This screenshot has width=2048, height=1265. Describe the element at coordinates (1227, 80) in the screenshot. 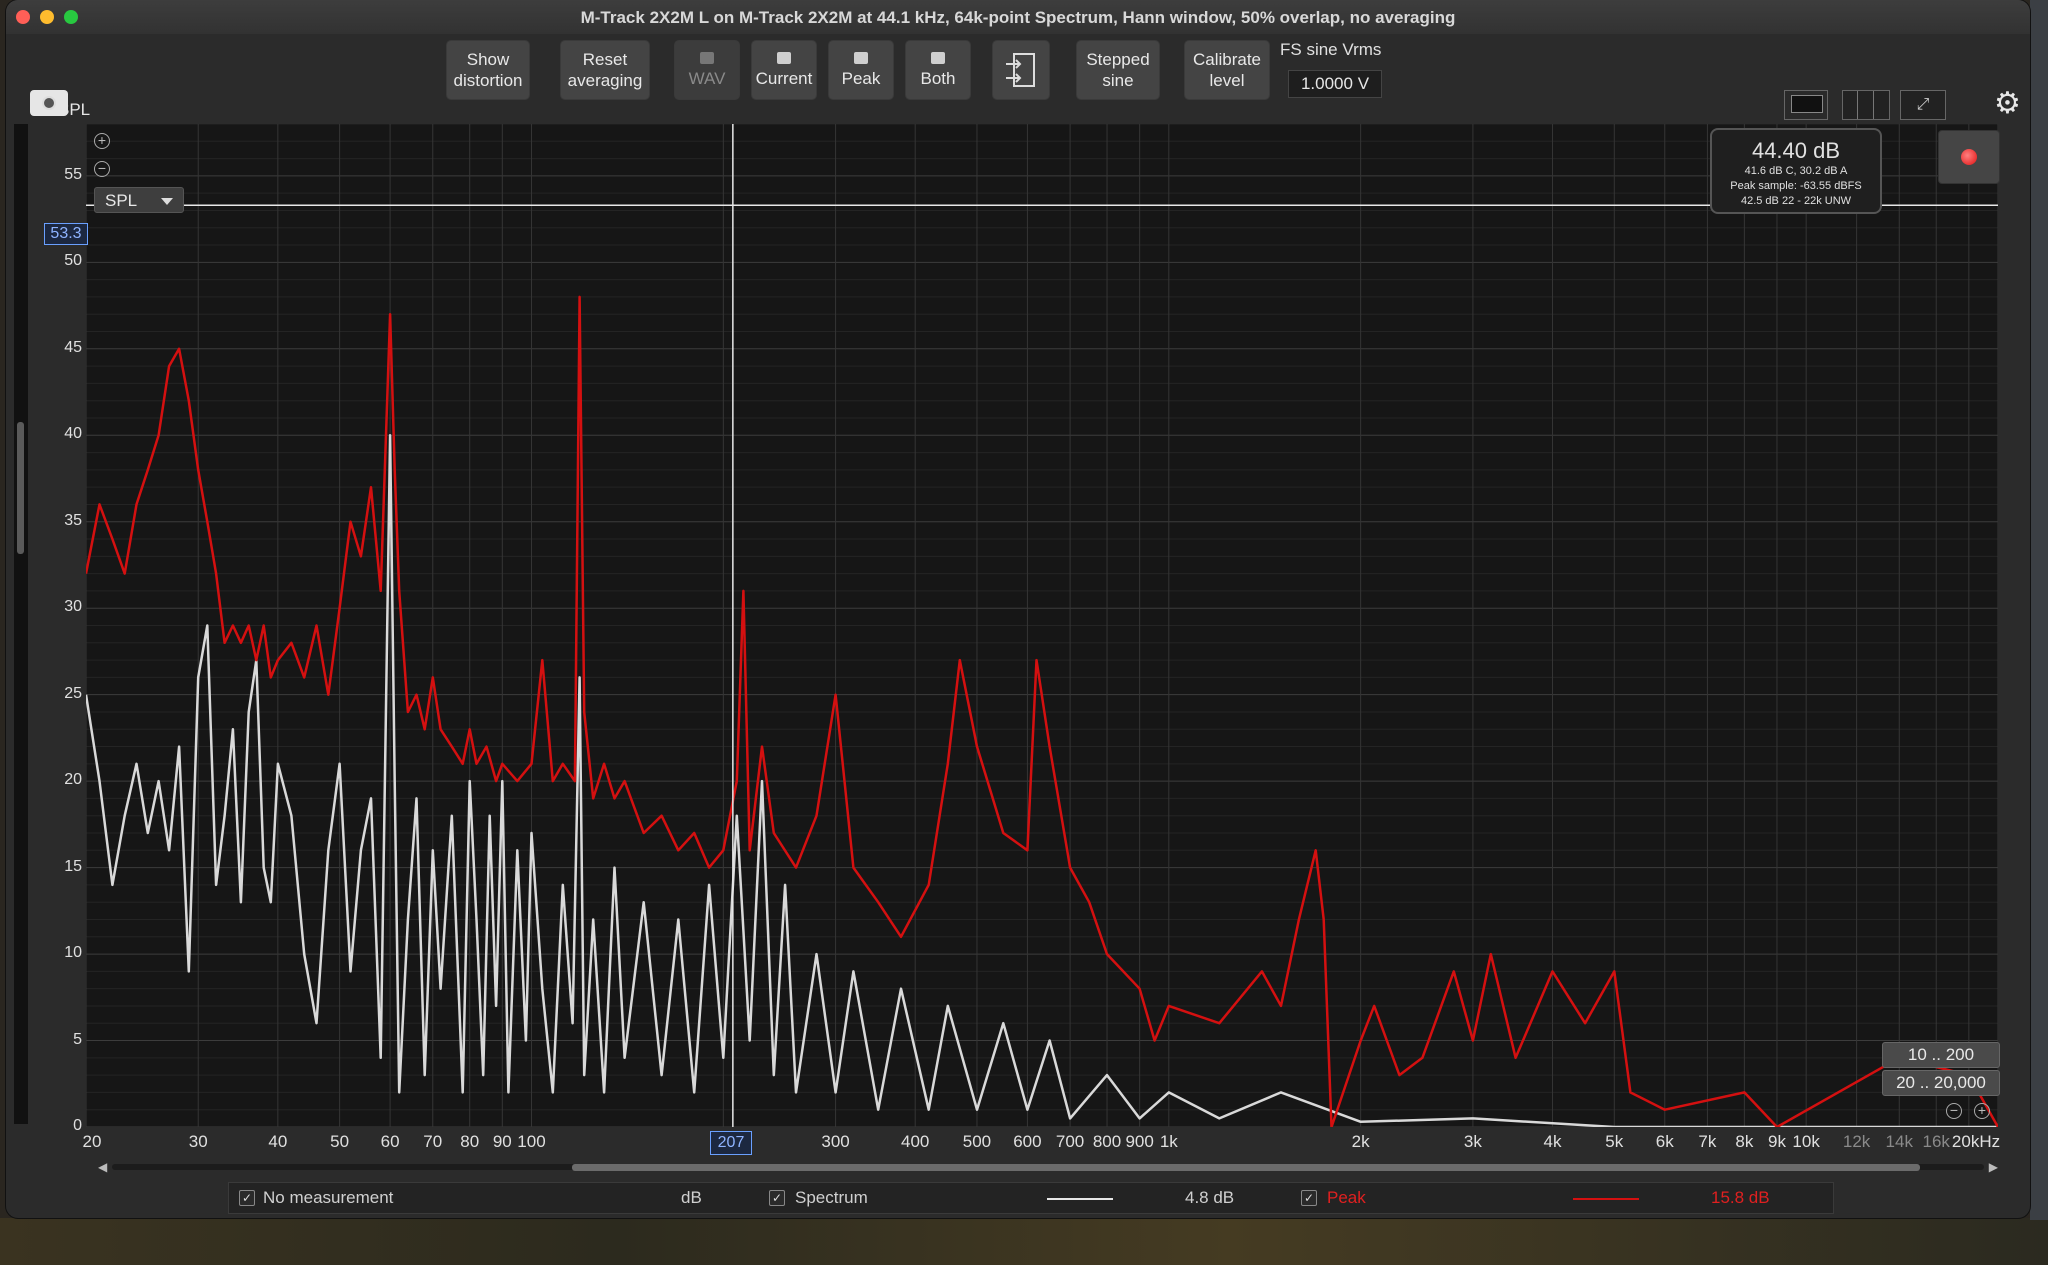

I see `calibrate-level-label-2: level` at that location.